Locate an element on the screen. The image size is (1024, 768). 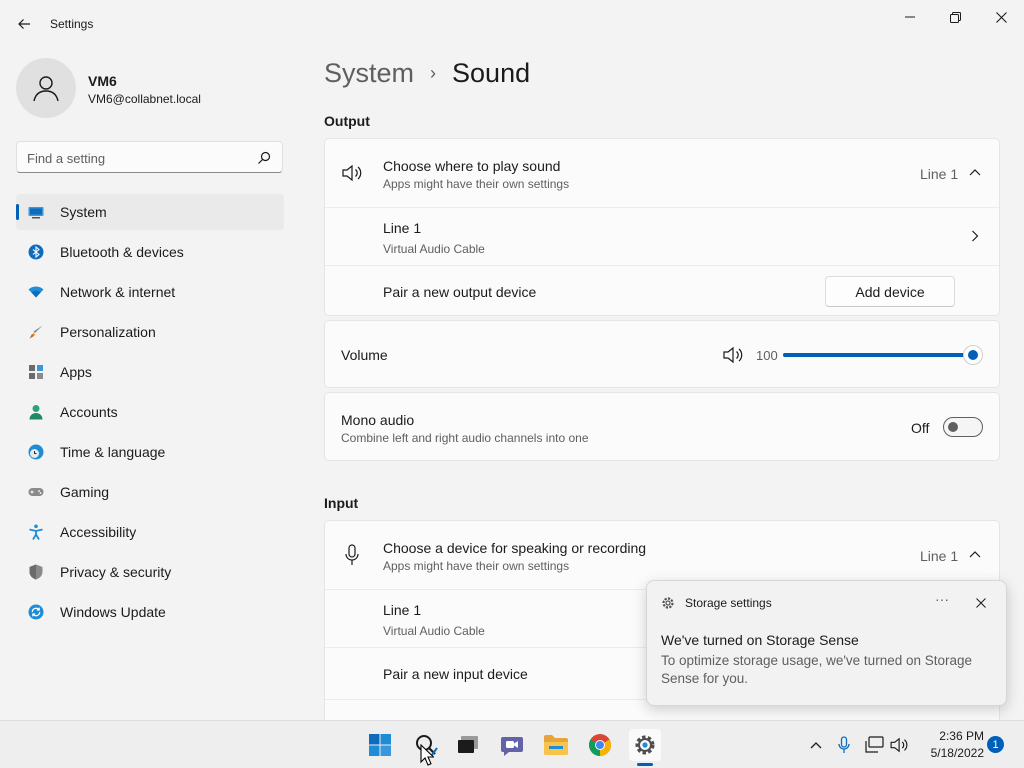
choose-output-title: Choose where to play sound is located at coordinates (472, 166).